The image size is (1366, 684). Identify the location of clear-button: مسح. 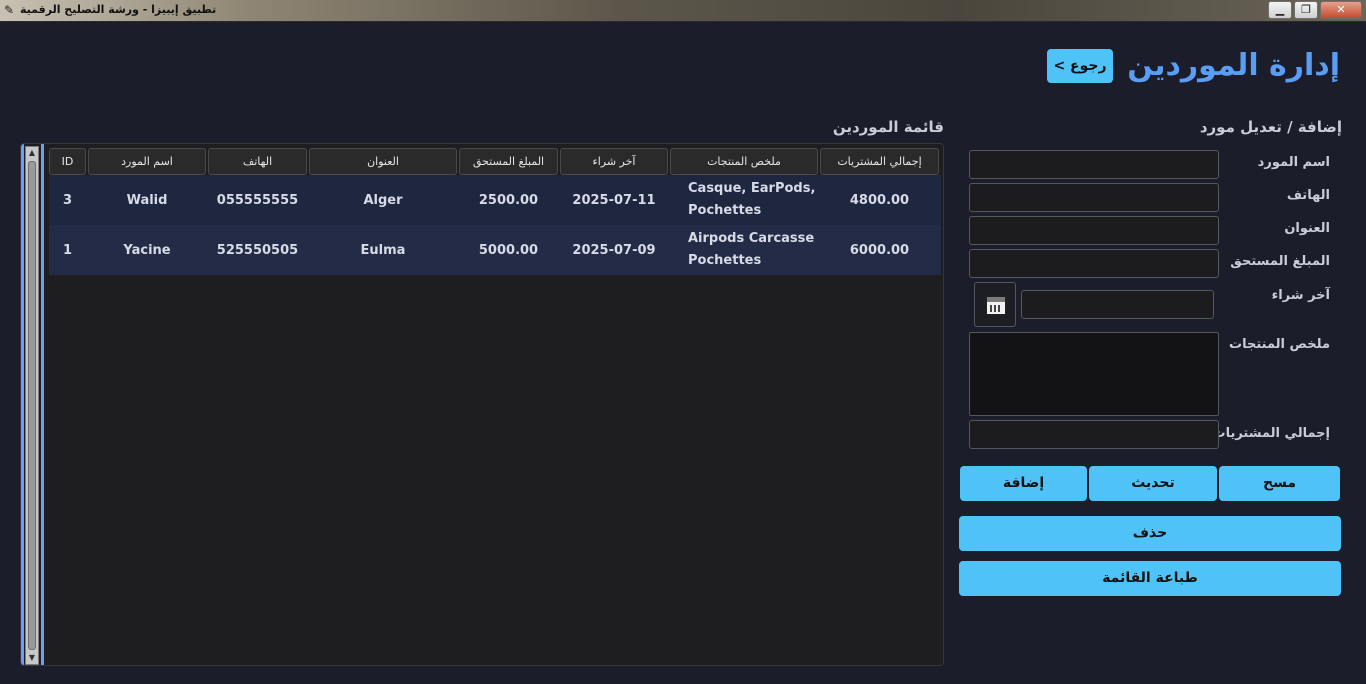
(1279, 483).